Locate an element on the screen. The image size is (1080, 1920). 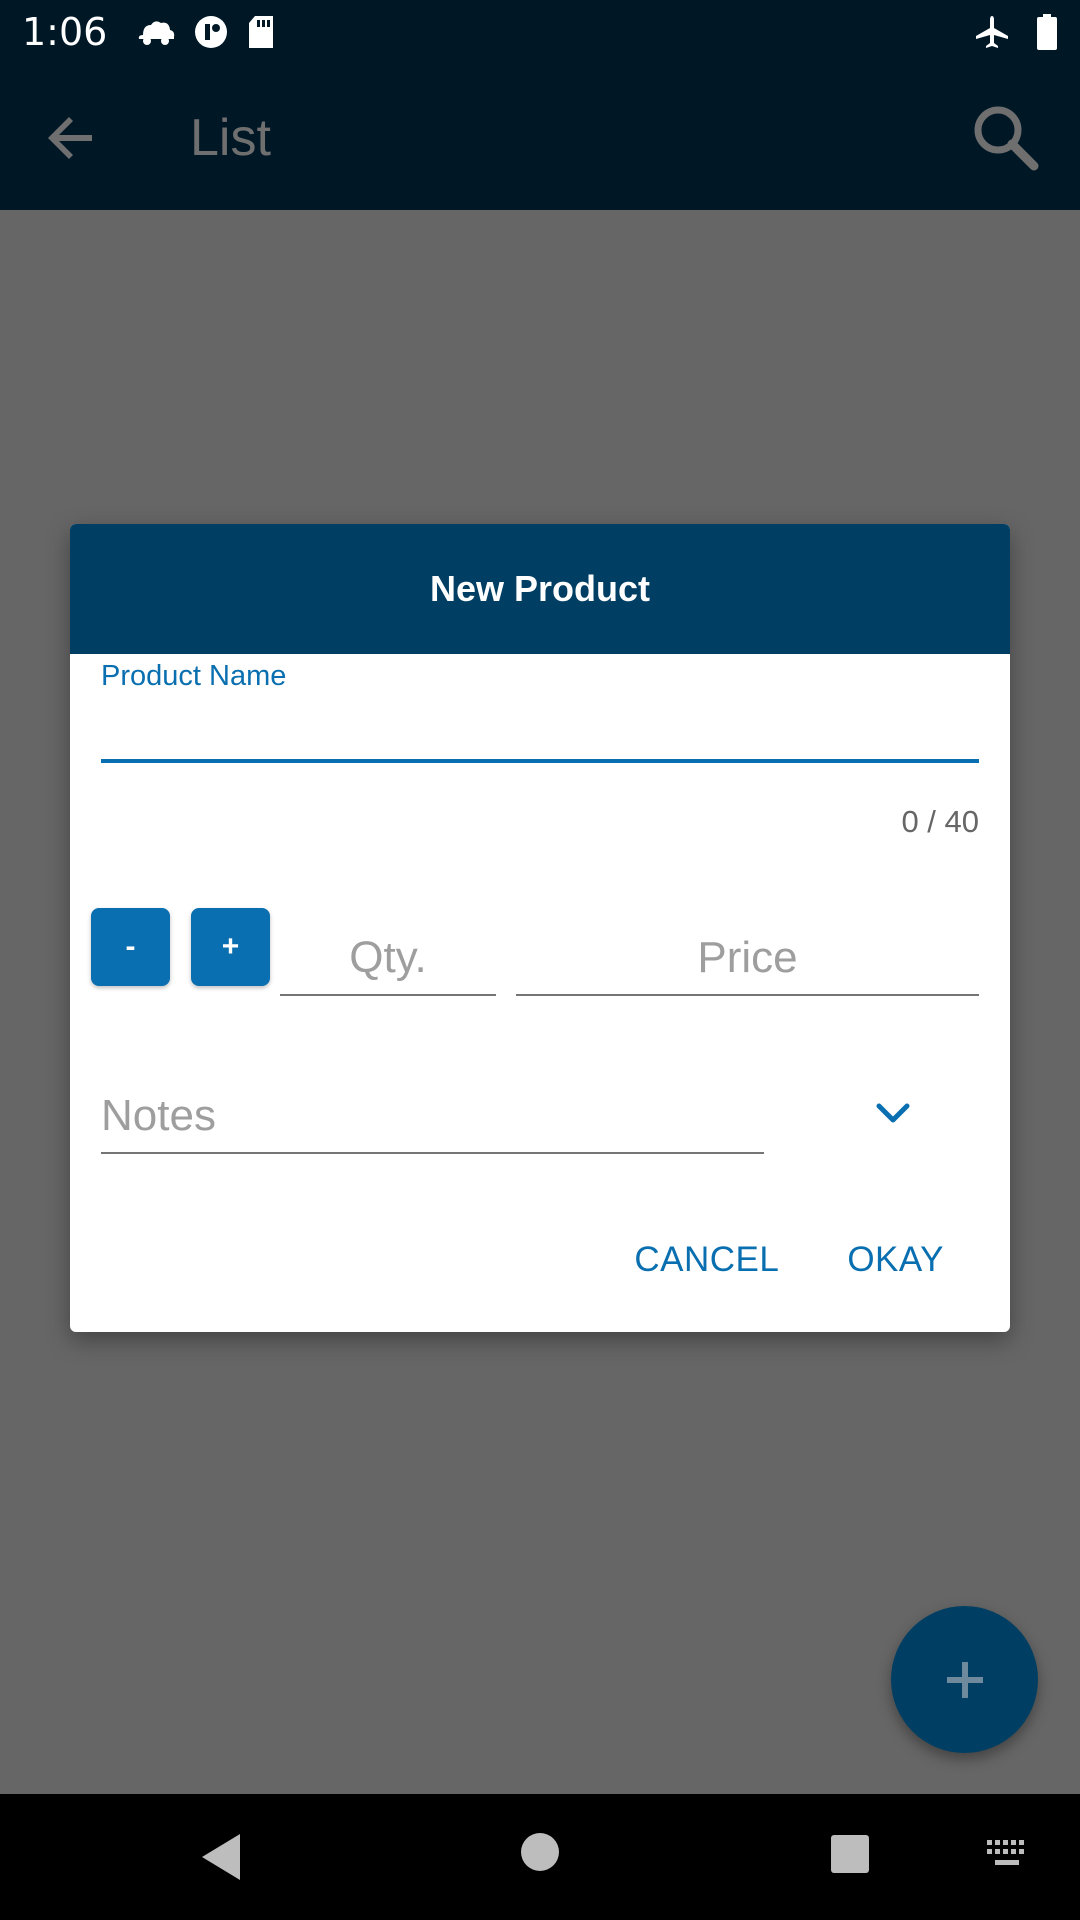
sd-card-icon is located at coordinates (261, 32).